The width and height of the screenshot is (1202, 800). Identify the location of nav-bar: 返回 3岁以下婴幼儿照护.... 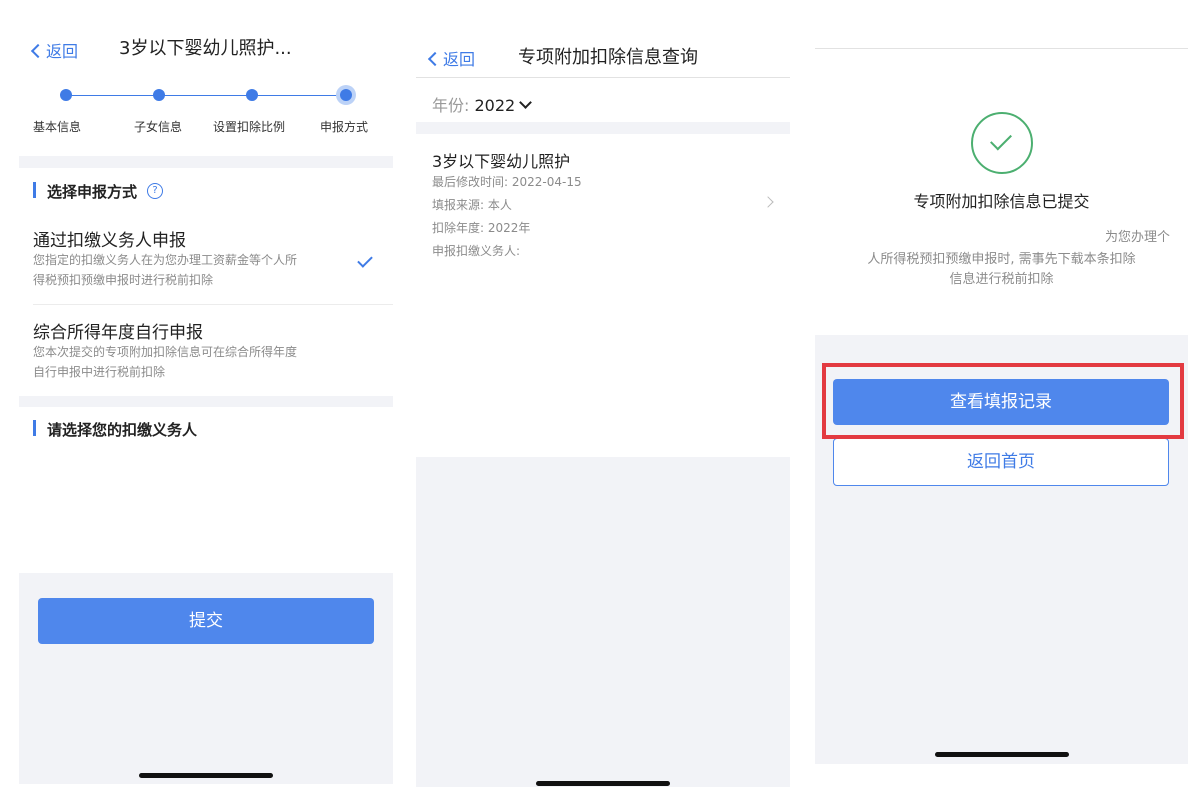
(206, 34).